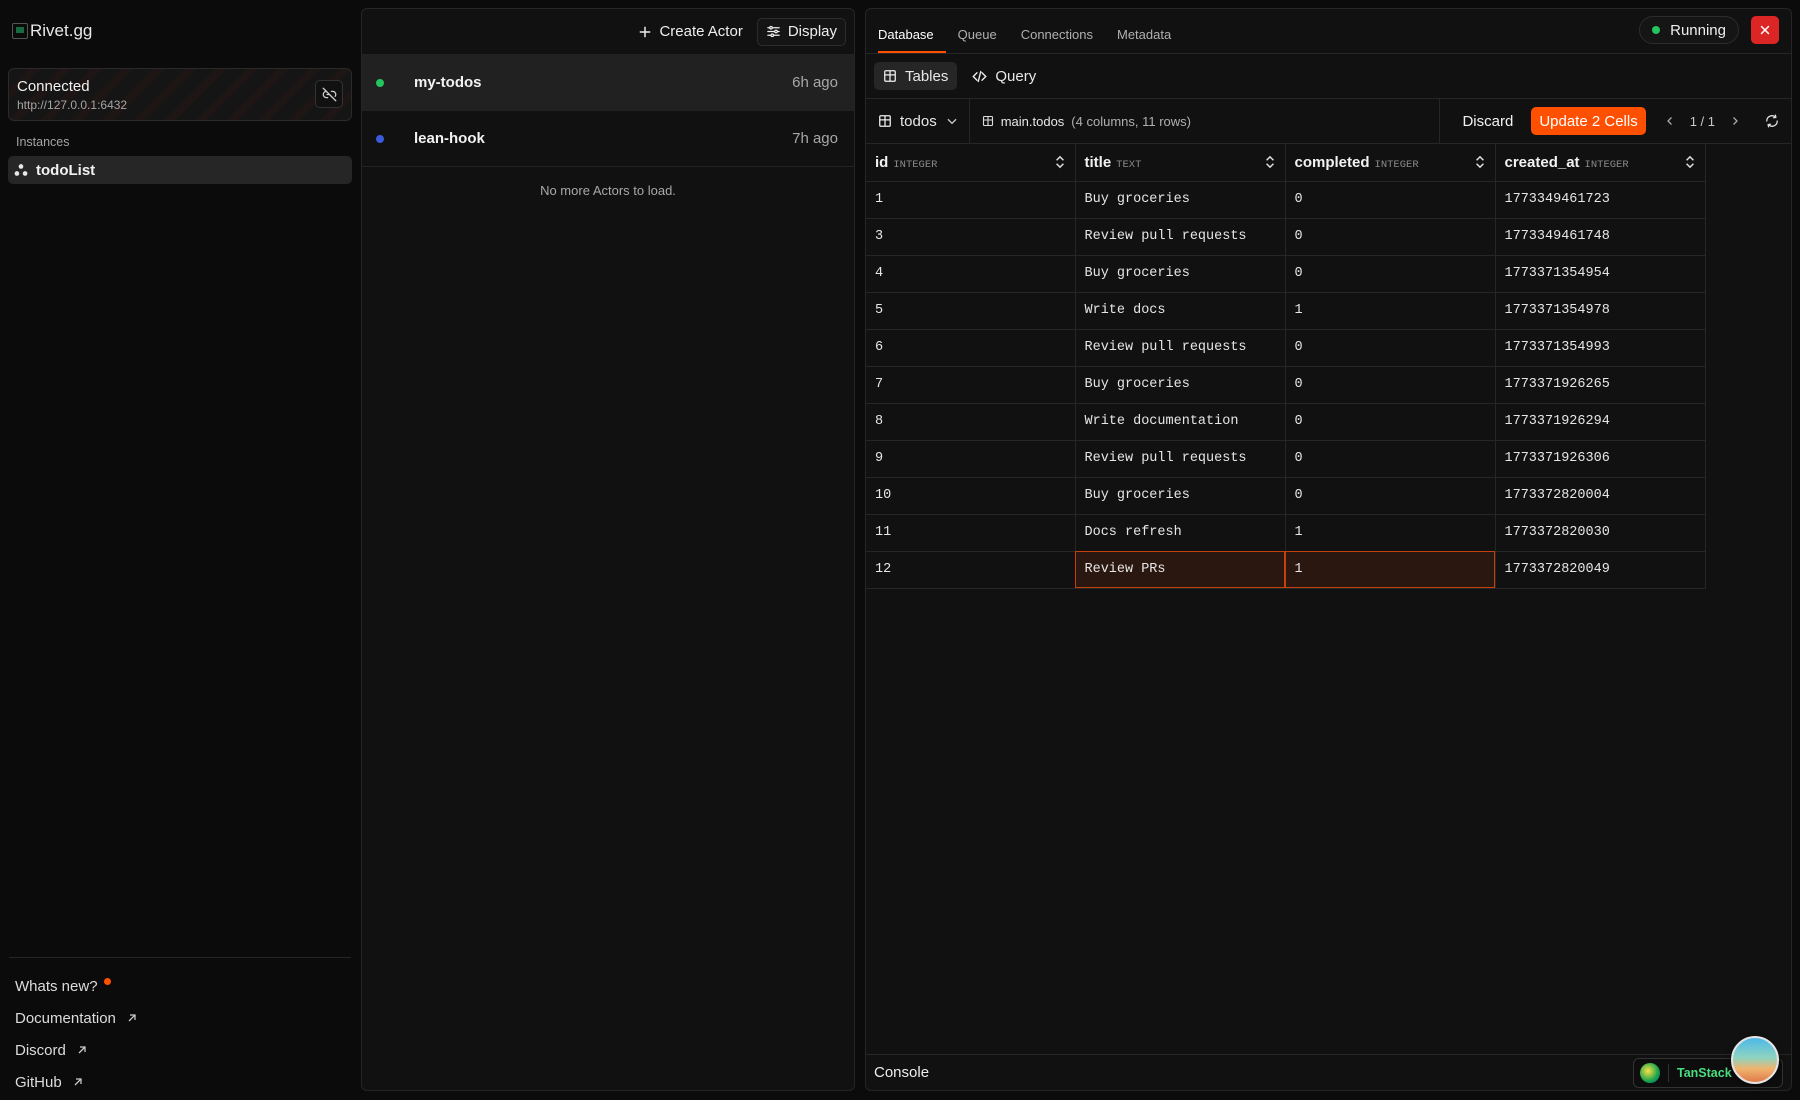 This screenshot has width=1800, height=1100. I want to click on stop-actor-button, so click(1765, 30).